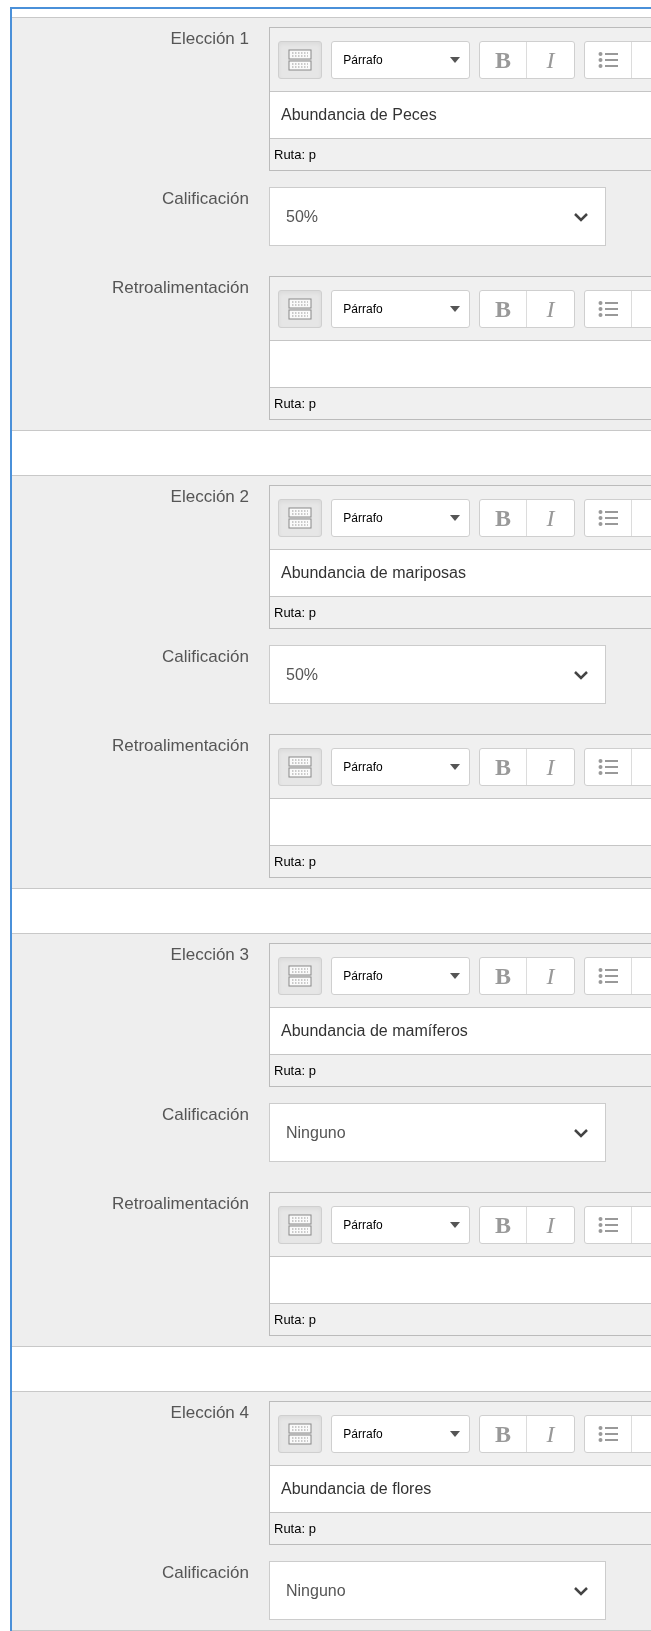  I want to click on field-label: Elección 3, so click(209, 954).